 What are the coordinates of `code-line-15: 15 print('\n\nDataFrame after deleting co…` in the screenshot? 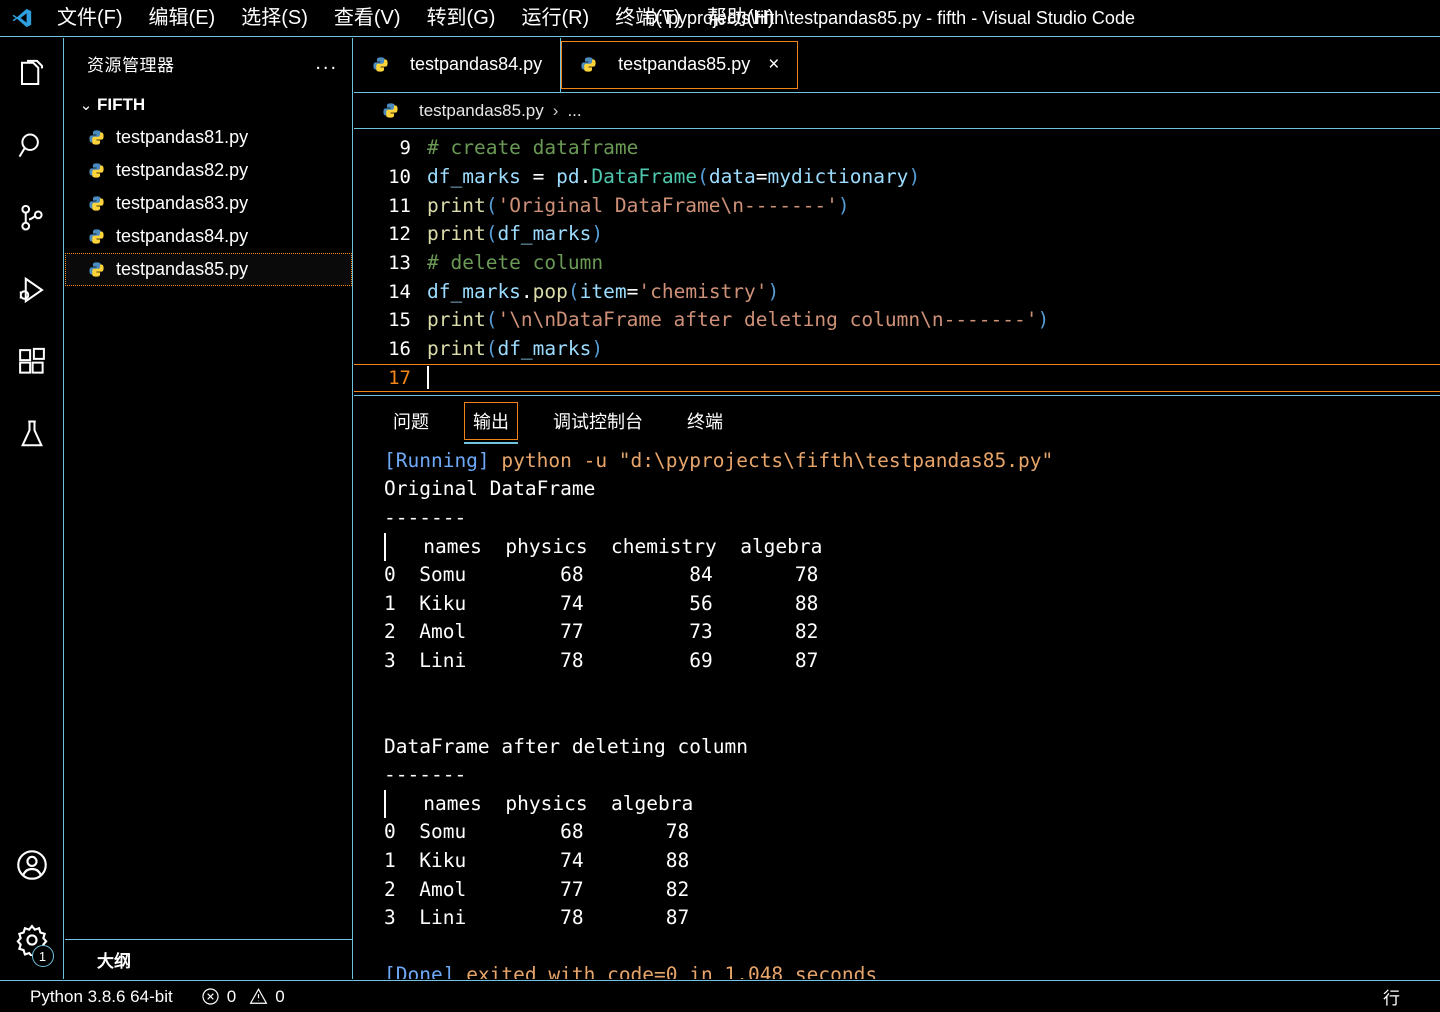 It's located at (897, 320).